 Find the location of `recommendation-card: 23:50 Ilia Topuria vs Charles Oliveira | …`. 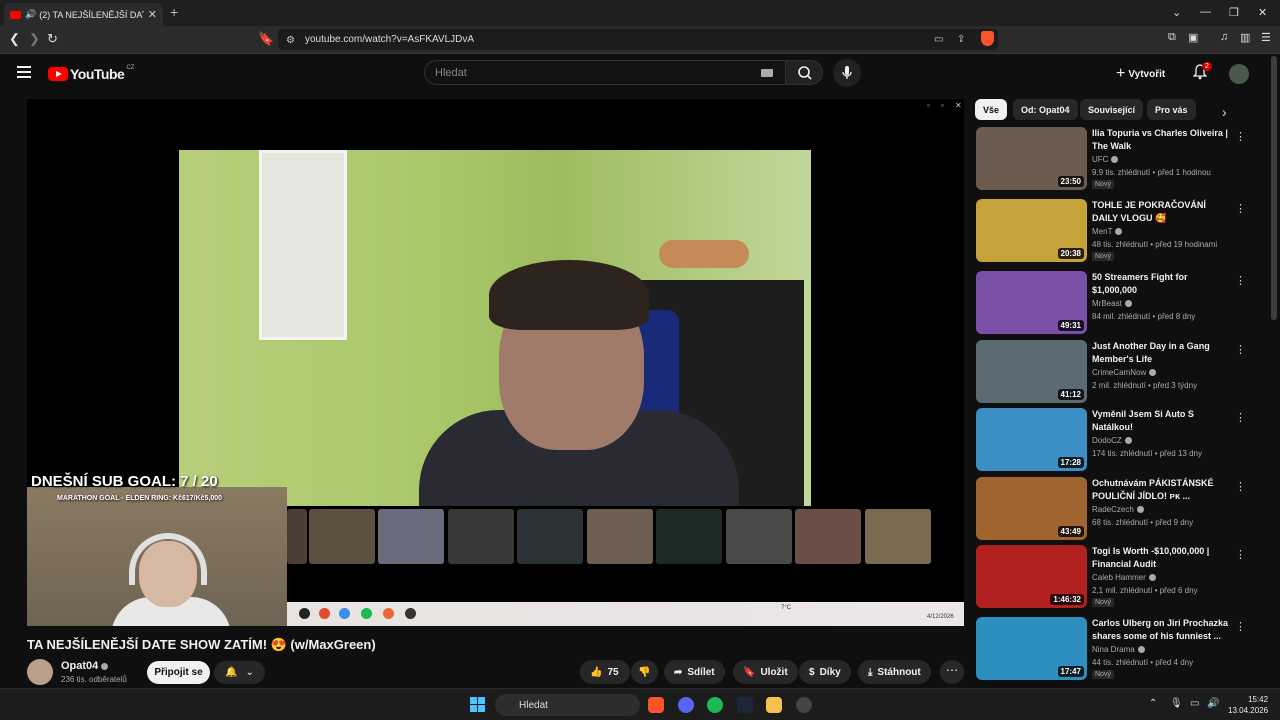

recommendation-card: 23:50 Ilia Topuria vs Charles Oliveira | … is located at coordinates (1111, 159).